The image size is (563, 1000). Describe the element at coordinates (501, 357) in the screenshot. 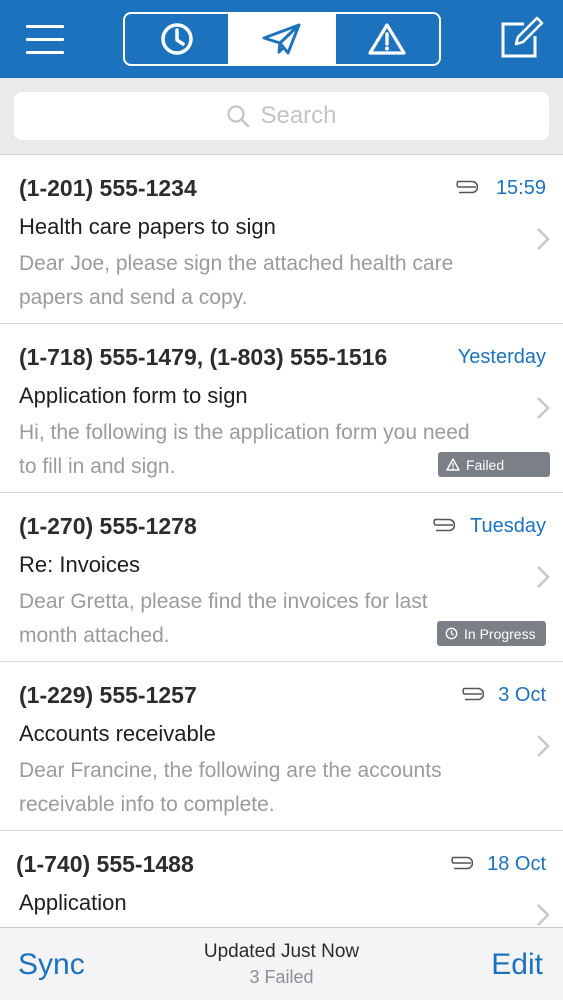

I see `message-date: Yesterday` at that location.